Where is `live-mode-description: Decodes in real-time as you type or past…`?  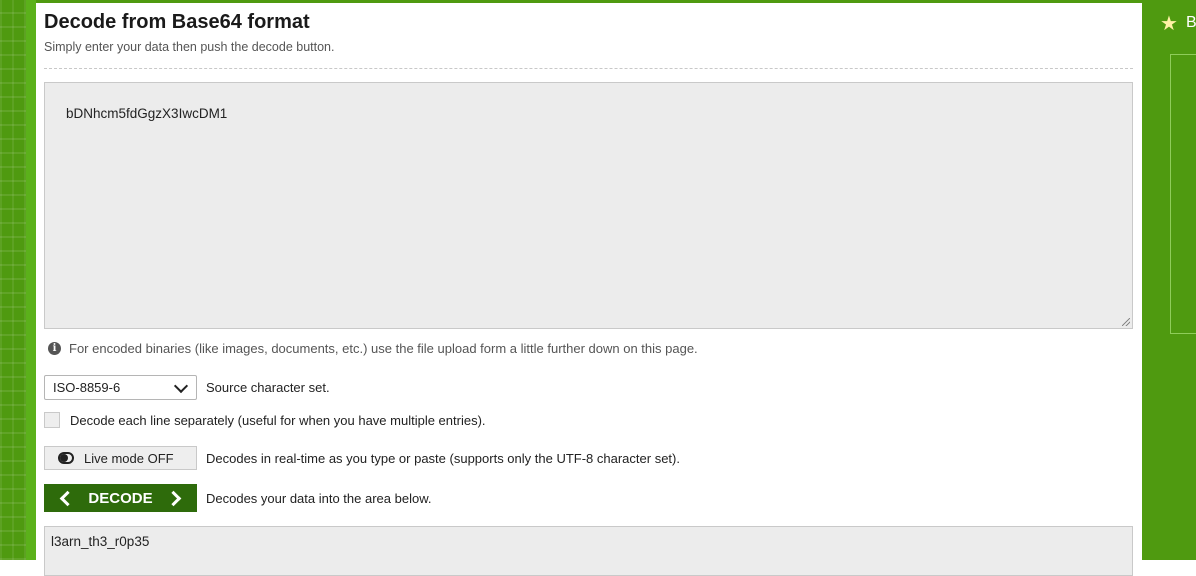
live-mode-description: Decodes in real-time as you type or past… is located at coordinates (443, 458).